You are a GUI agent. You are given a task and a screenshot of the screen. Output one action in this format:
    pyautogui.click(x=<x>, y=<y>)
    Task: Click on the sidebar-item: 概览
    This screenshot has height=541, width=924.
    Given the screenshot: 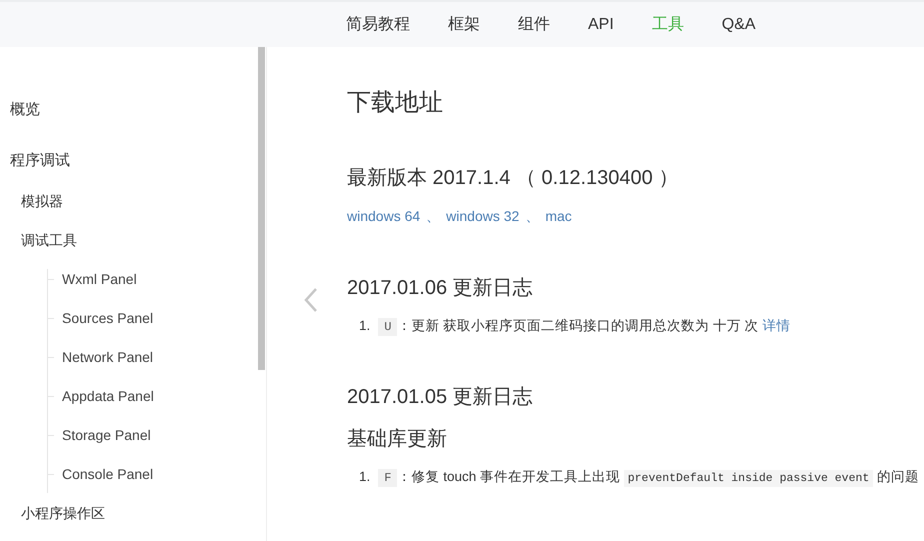 What is the action you would take?
    pyautogui.click(x=129, y=110)
    